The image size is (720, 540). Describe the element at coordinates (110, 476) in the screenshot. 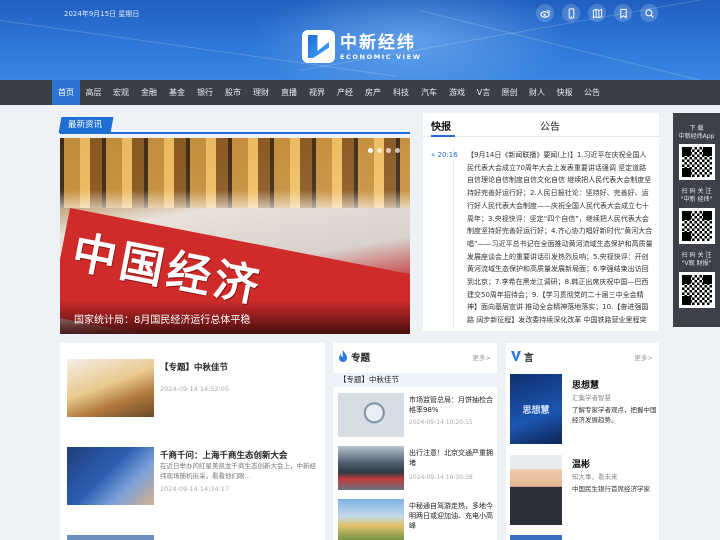

I see `forum-thumb` at that location.